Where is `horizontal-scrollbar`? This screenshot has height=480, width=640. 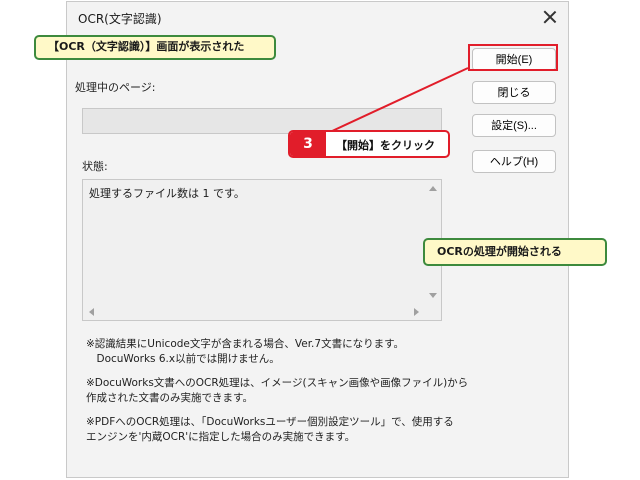 horizontal-scrollbar is located at coordinates (254, 311).